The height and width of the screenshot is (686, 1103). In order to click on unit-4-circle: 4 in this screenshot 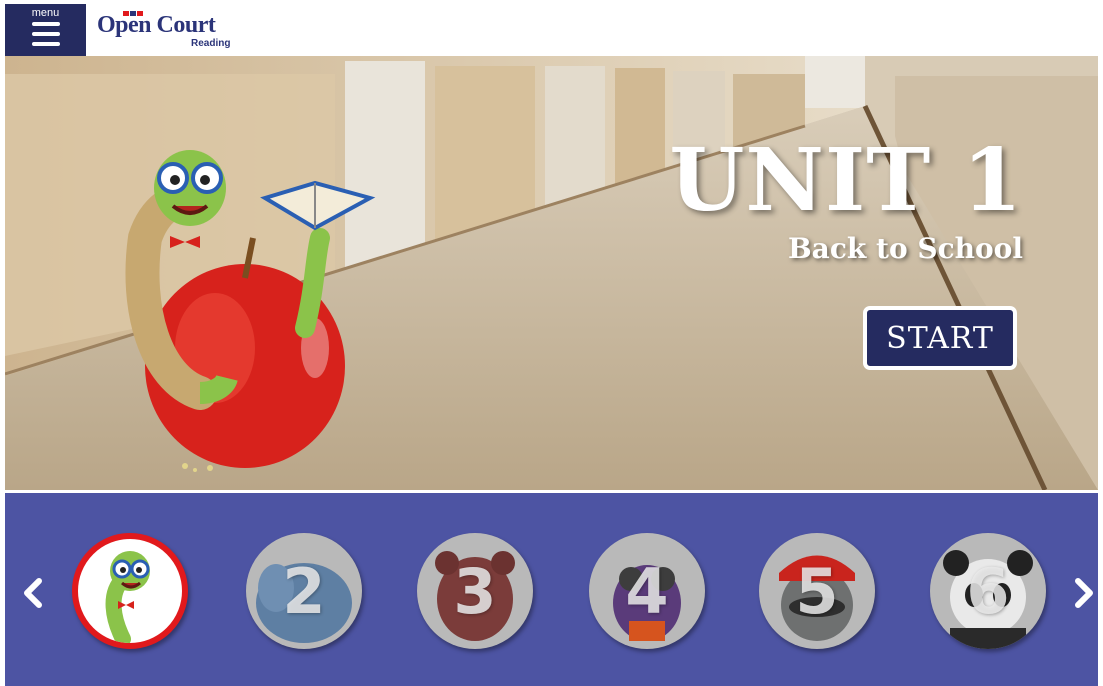, I will do `click(647, 591)`.